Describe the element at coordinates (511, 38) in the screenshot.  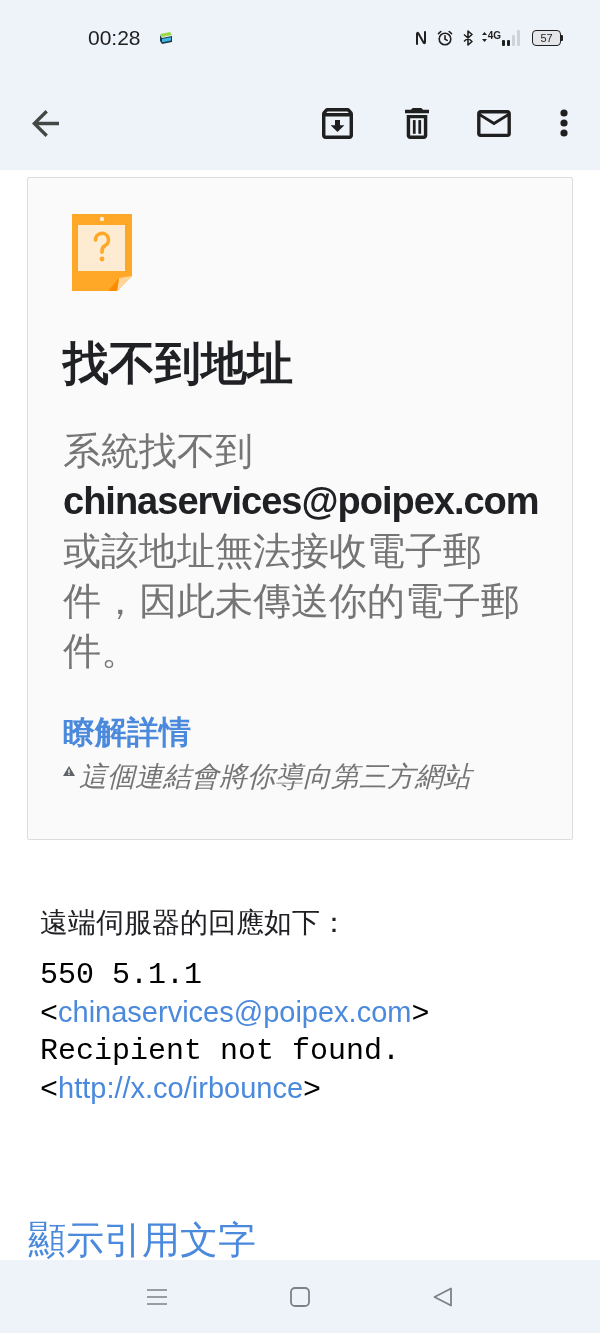
I see `signal-bars-icon` at that location.